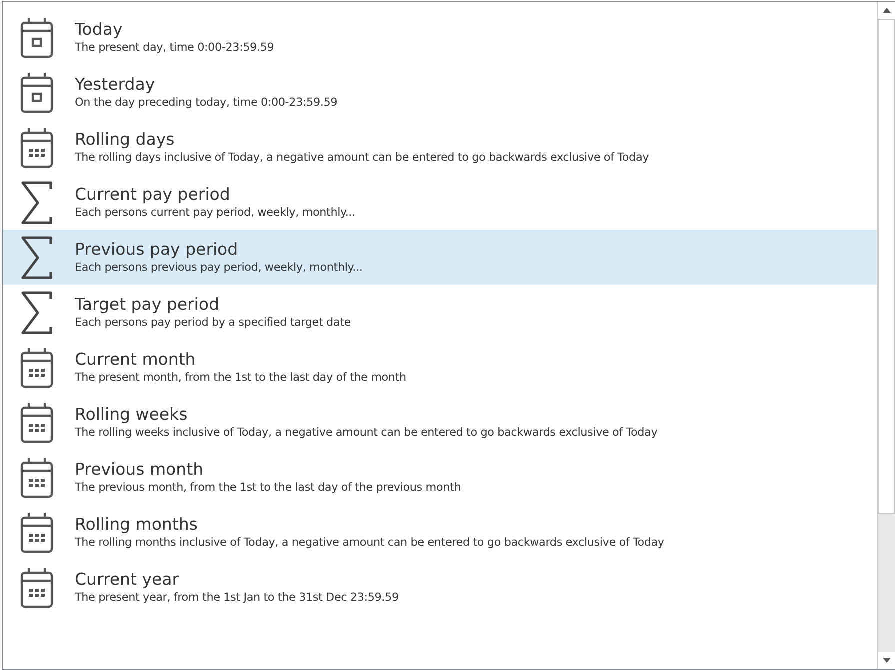 The height and width of the screenshot is (670, 895). I want to click on list-item: Rolling weeks The rolling weeks inclusive of Today, a negative amount can be entered to go backwards exclusive of Today, so click(440, 422).